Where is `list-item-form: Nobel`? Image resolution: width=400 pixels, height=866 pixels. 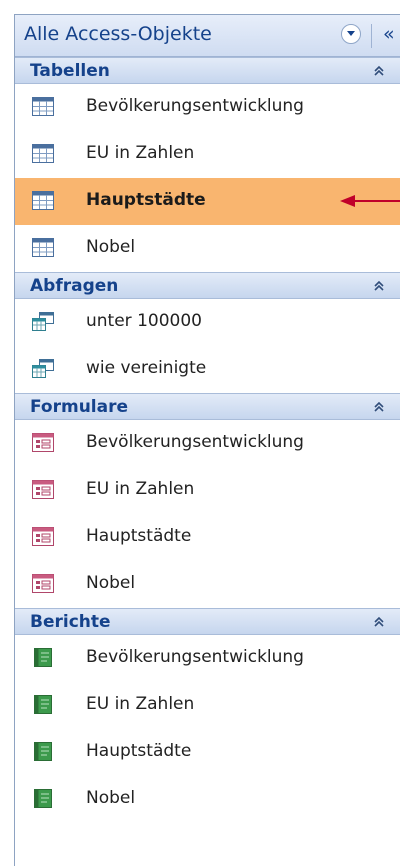
list-item-form: Nobel is located at coordinates (207, 584).